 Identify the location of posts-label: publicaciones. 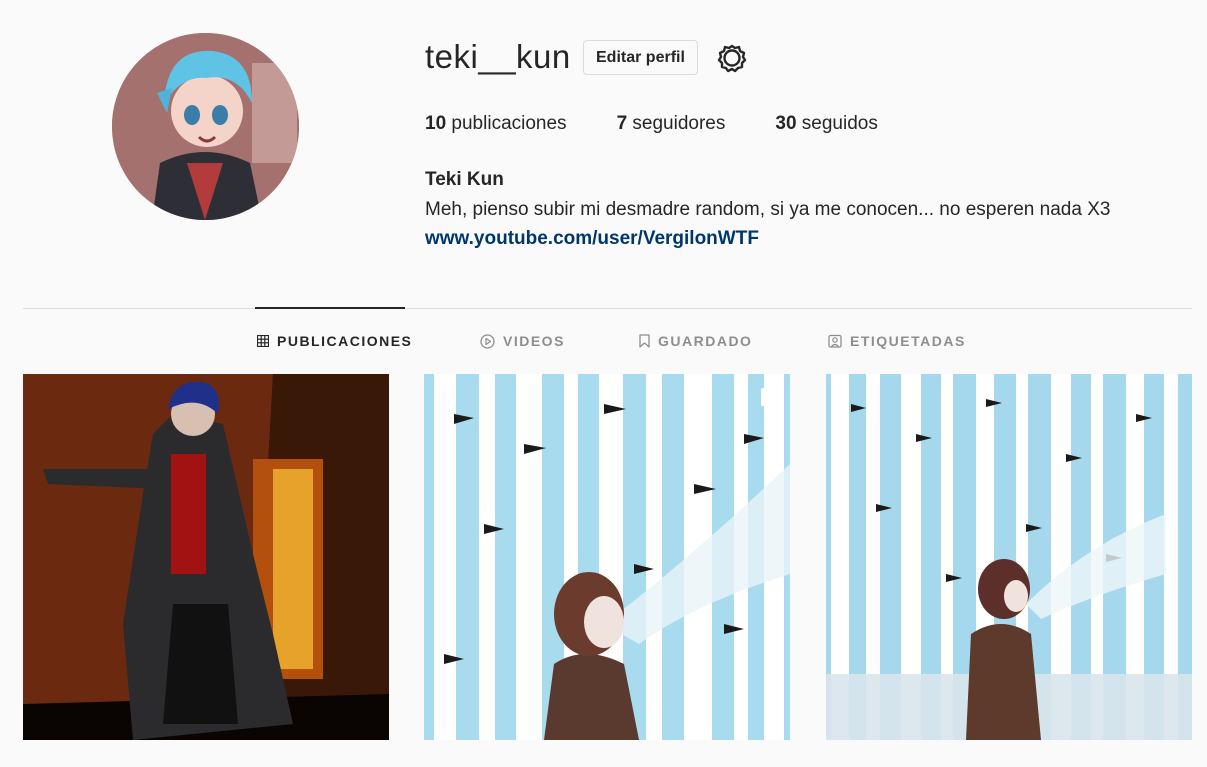
(506, 123).